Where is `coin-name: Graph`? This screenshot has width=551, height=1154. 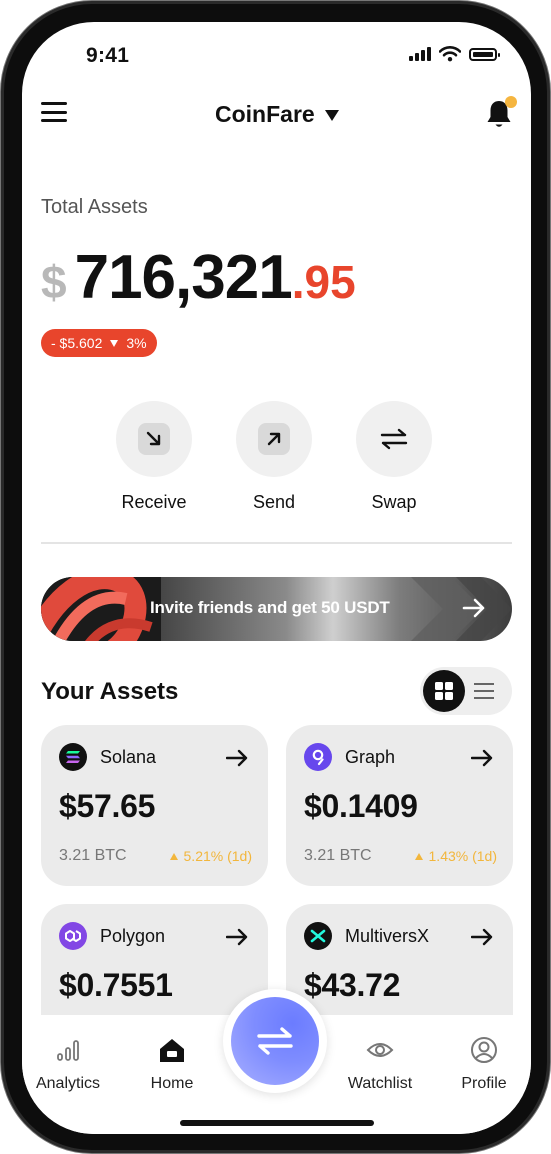 coin-name: Graph is located at coordinates (370, 757).